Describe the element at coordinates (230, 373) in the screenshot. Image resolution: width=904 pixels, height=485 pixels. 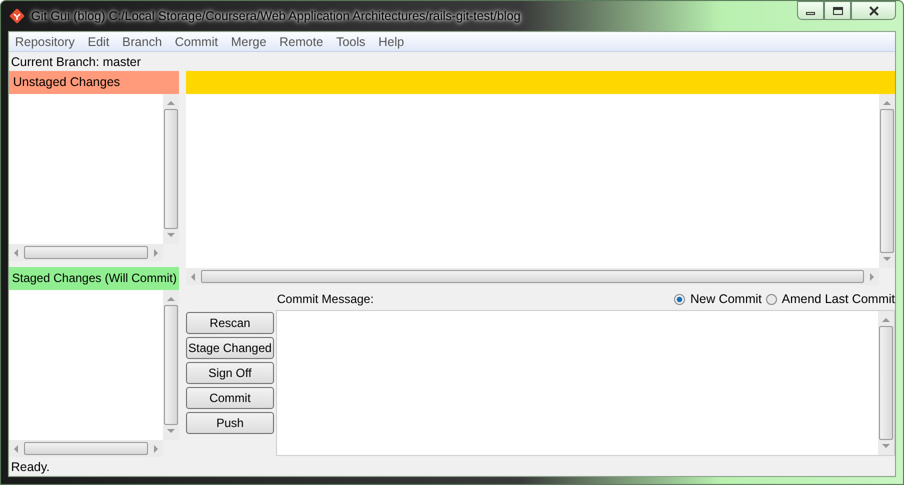
I see `action-button: Sign Off` at that location.